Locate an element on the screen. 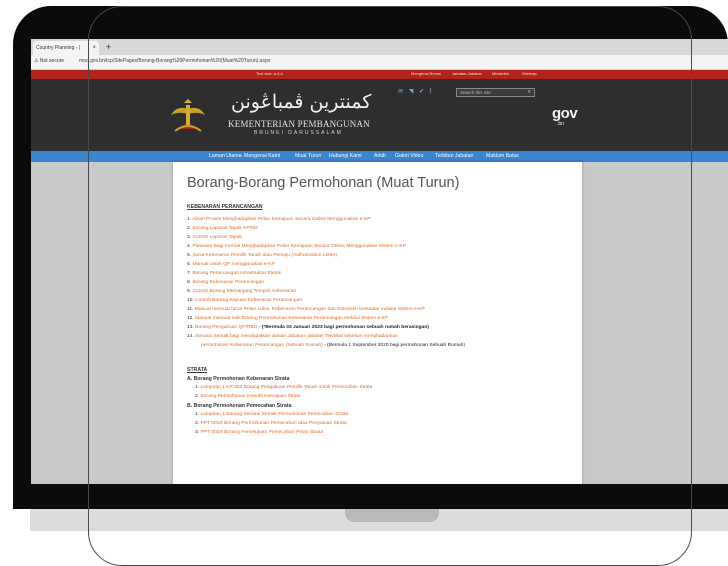 Image resolution: width=728 pixels, height=566 pixels. nav-laman-utama: Laman Utama is located at coordinates (225, 156).